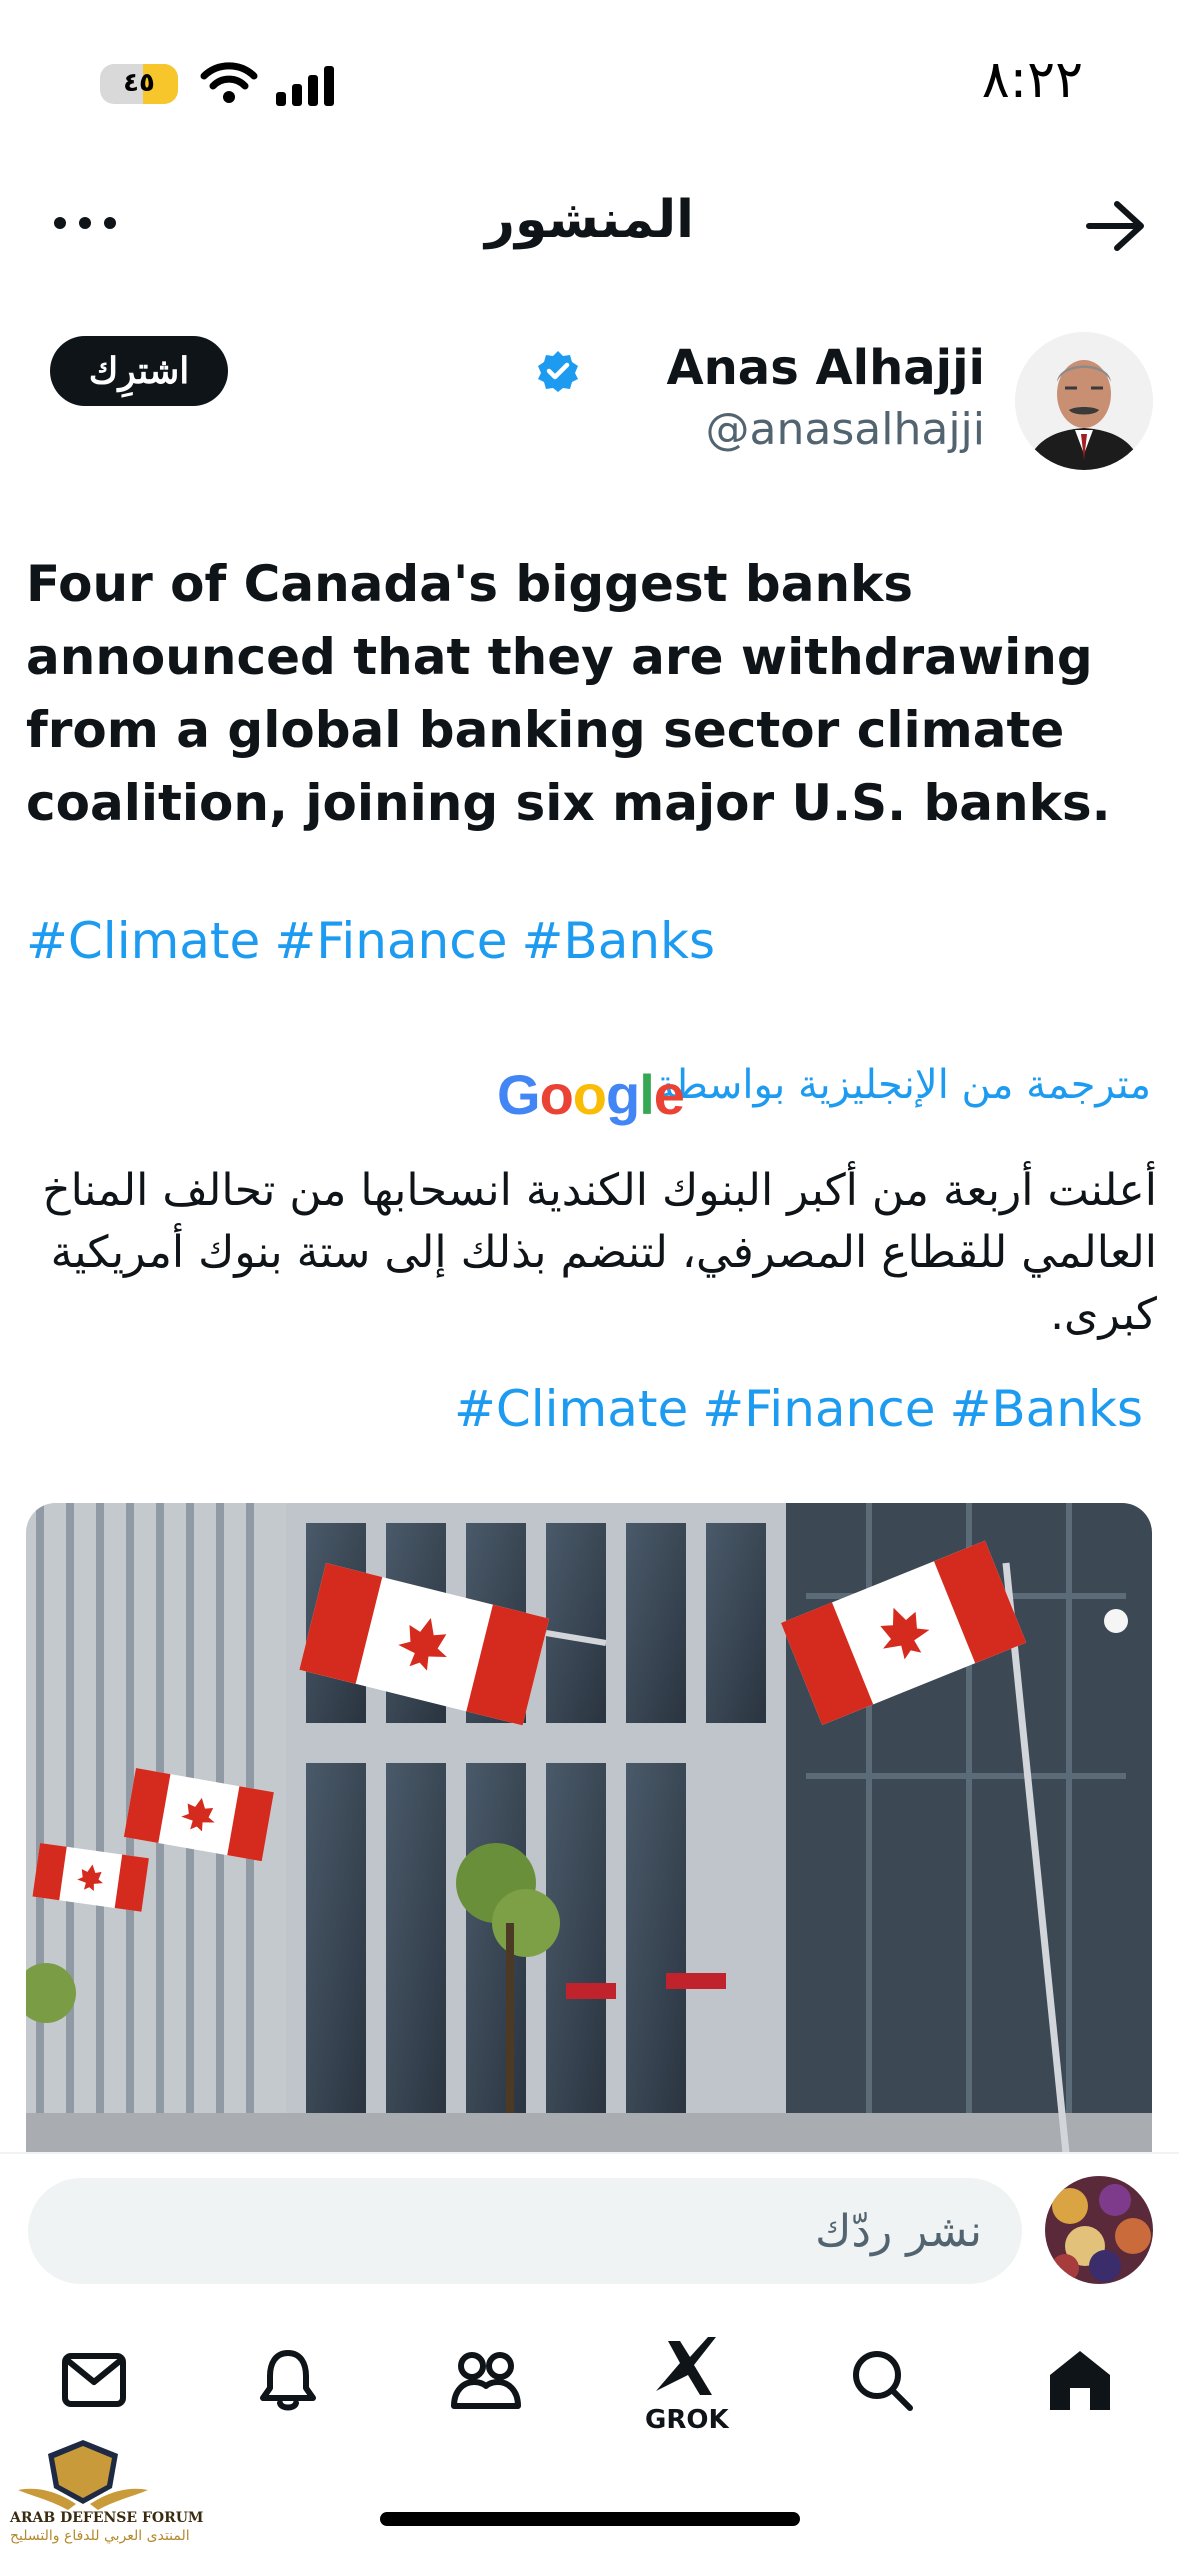  Describe the element at coordinates (107, 2518) in the screenshot. I see `watermark-name-en: ARAB DEFENSE FORUM` at that location.